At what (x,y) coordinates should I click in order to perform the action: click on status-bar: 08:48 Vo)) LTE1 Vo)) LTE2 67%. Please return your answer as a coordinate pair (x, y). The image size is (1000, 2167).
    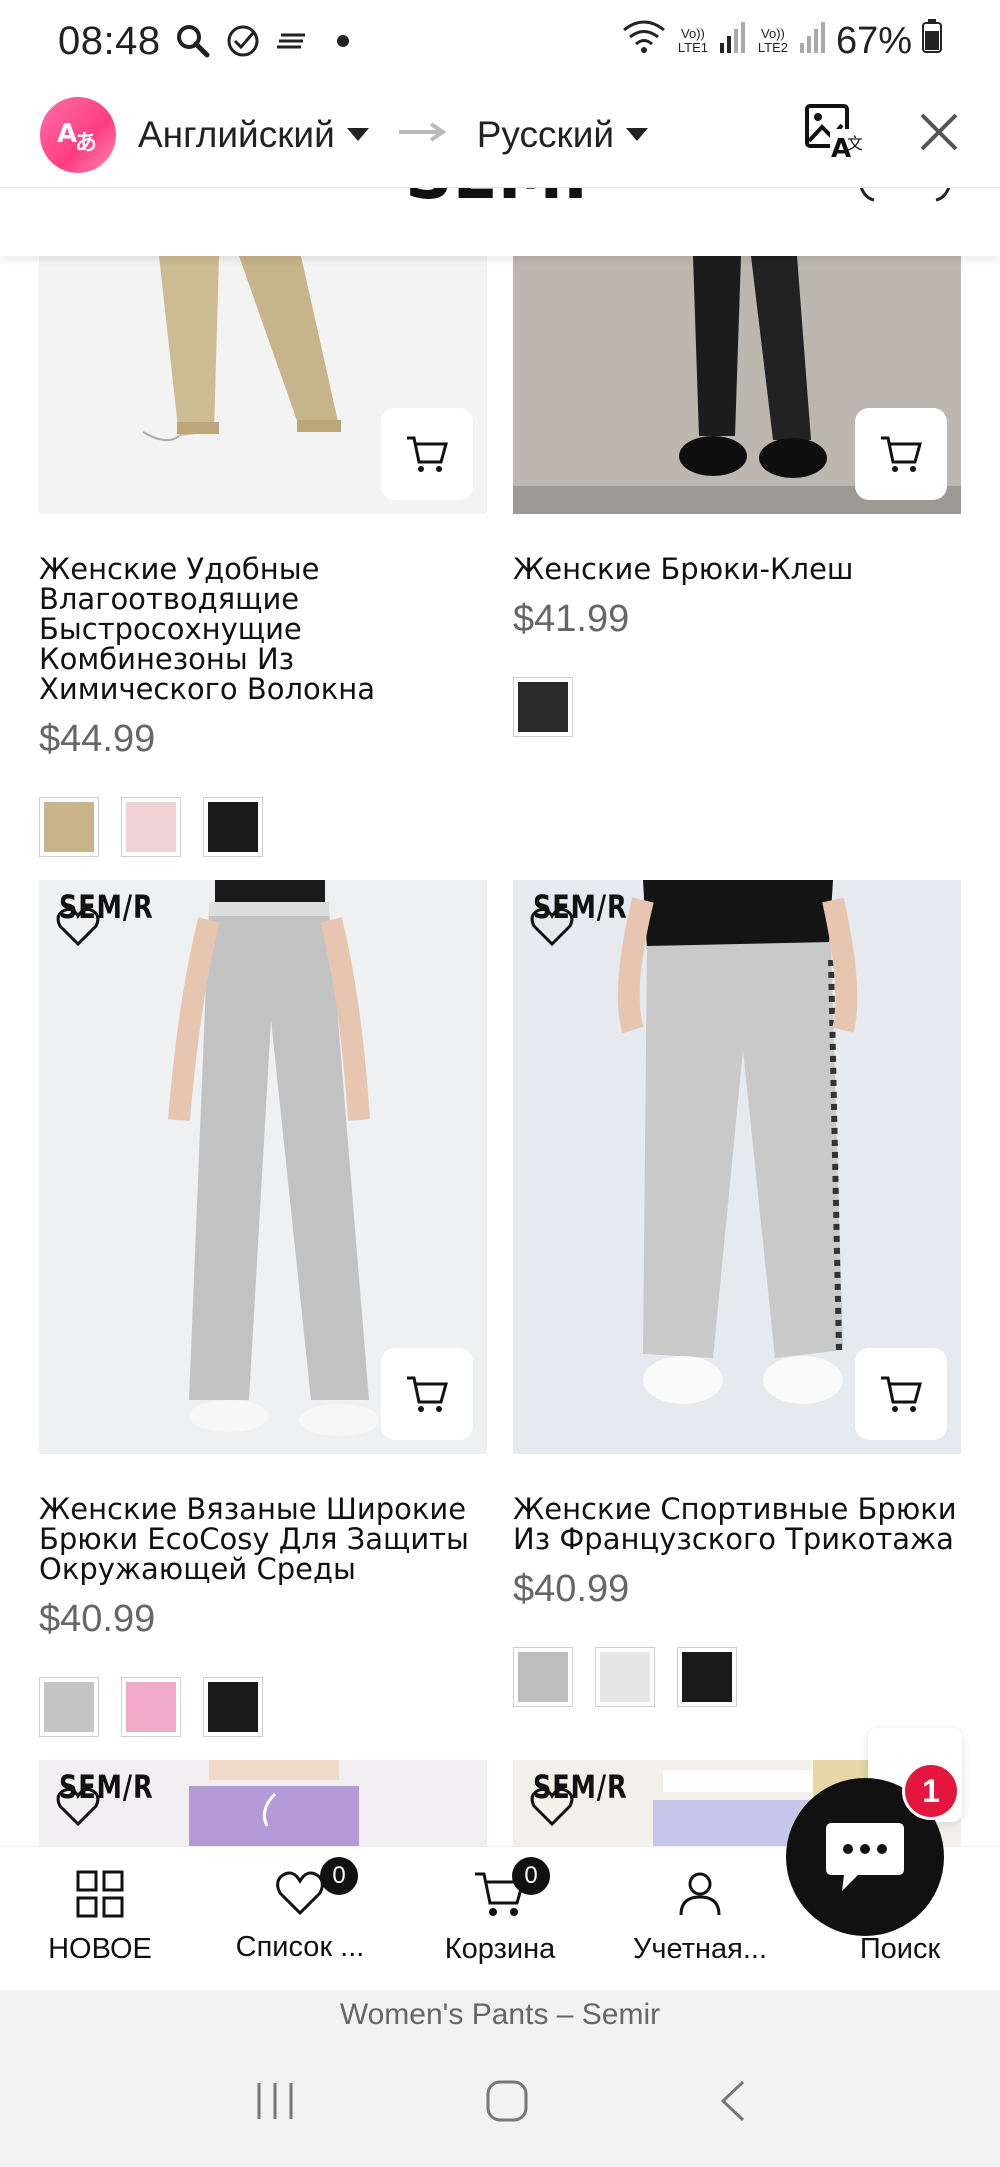
    Looking at the image, I should click on (500, 41).